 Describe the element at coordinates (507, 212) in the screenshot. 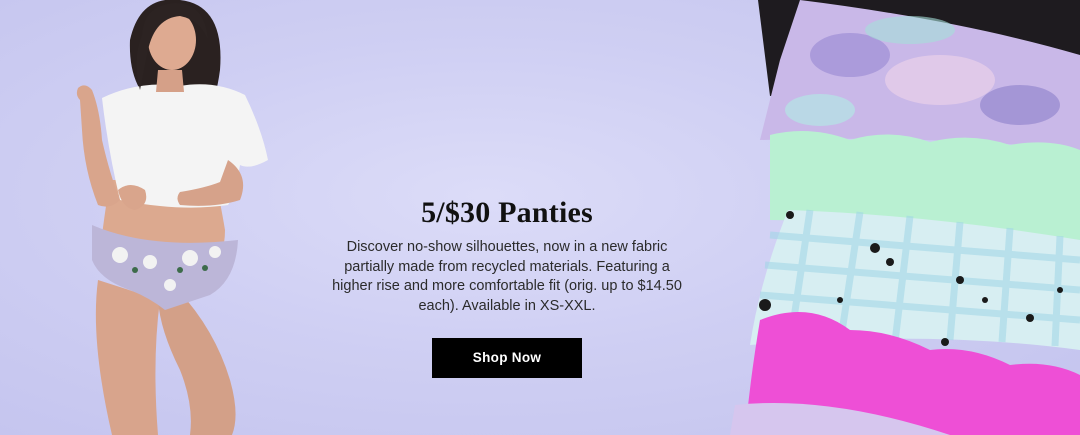

I see `promo-headline: 5/$30 Panties` at that location.